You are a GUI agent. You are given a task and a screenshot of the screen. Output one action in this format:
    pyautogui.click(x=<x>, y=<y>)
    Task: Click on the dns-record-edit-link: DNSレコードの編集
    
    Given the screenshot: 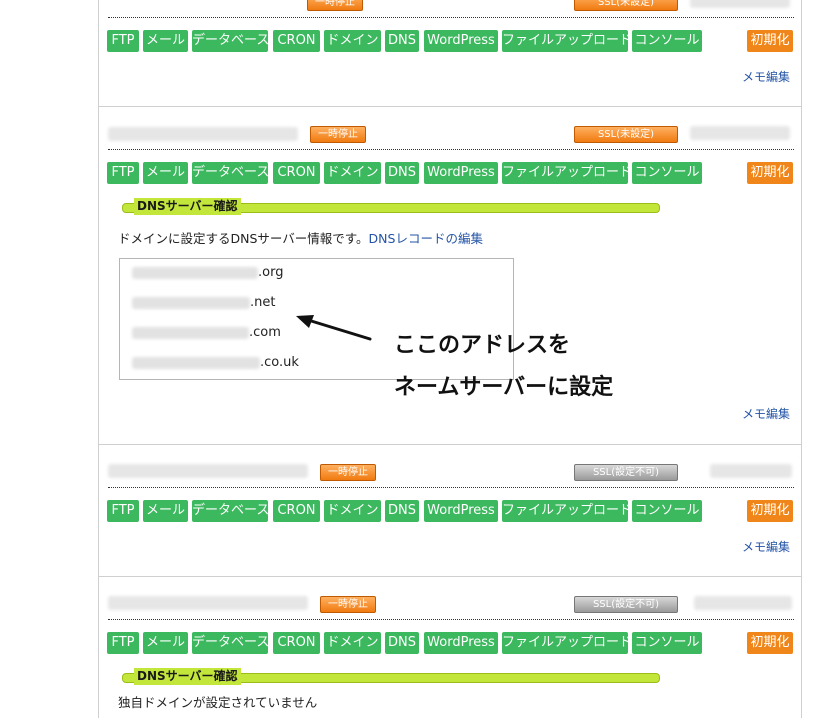 What is the action you would take?
    pyautogui.click(x=426, y=238)
    